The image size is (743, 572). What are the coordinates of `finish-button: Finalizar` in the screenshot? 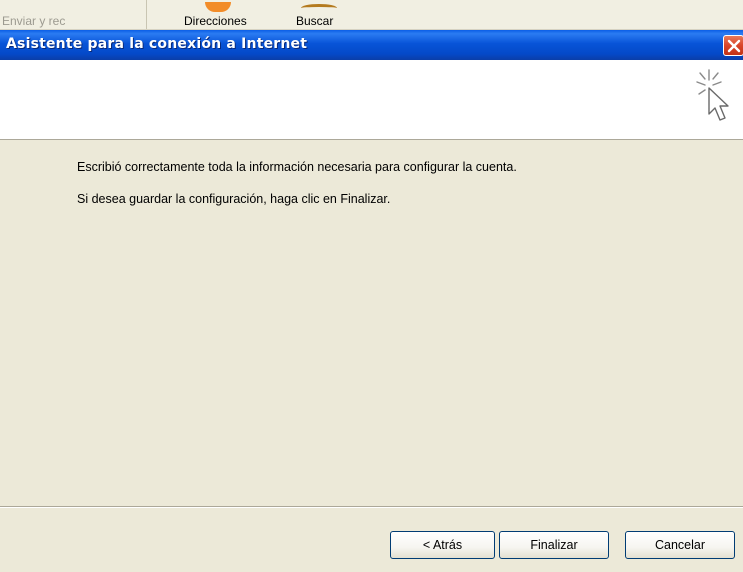 It's located at (554, 545).